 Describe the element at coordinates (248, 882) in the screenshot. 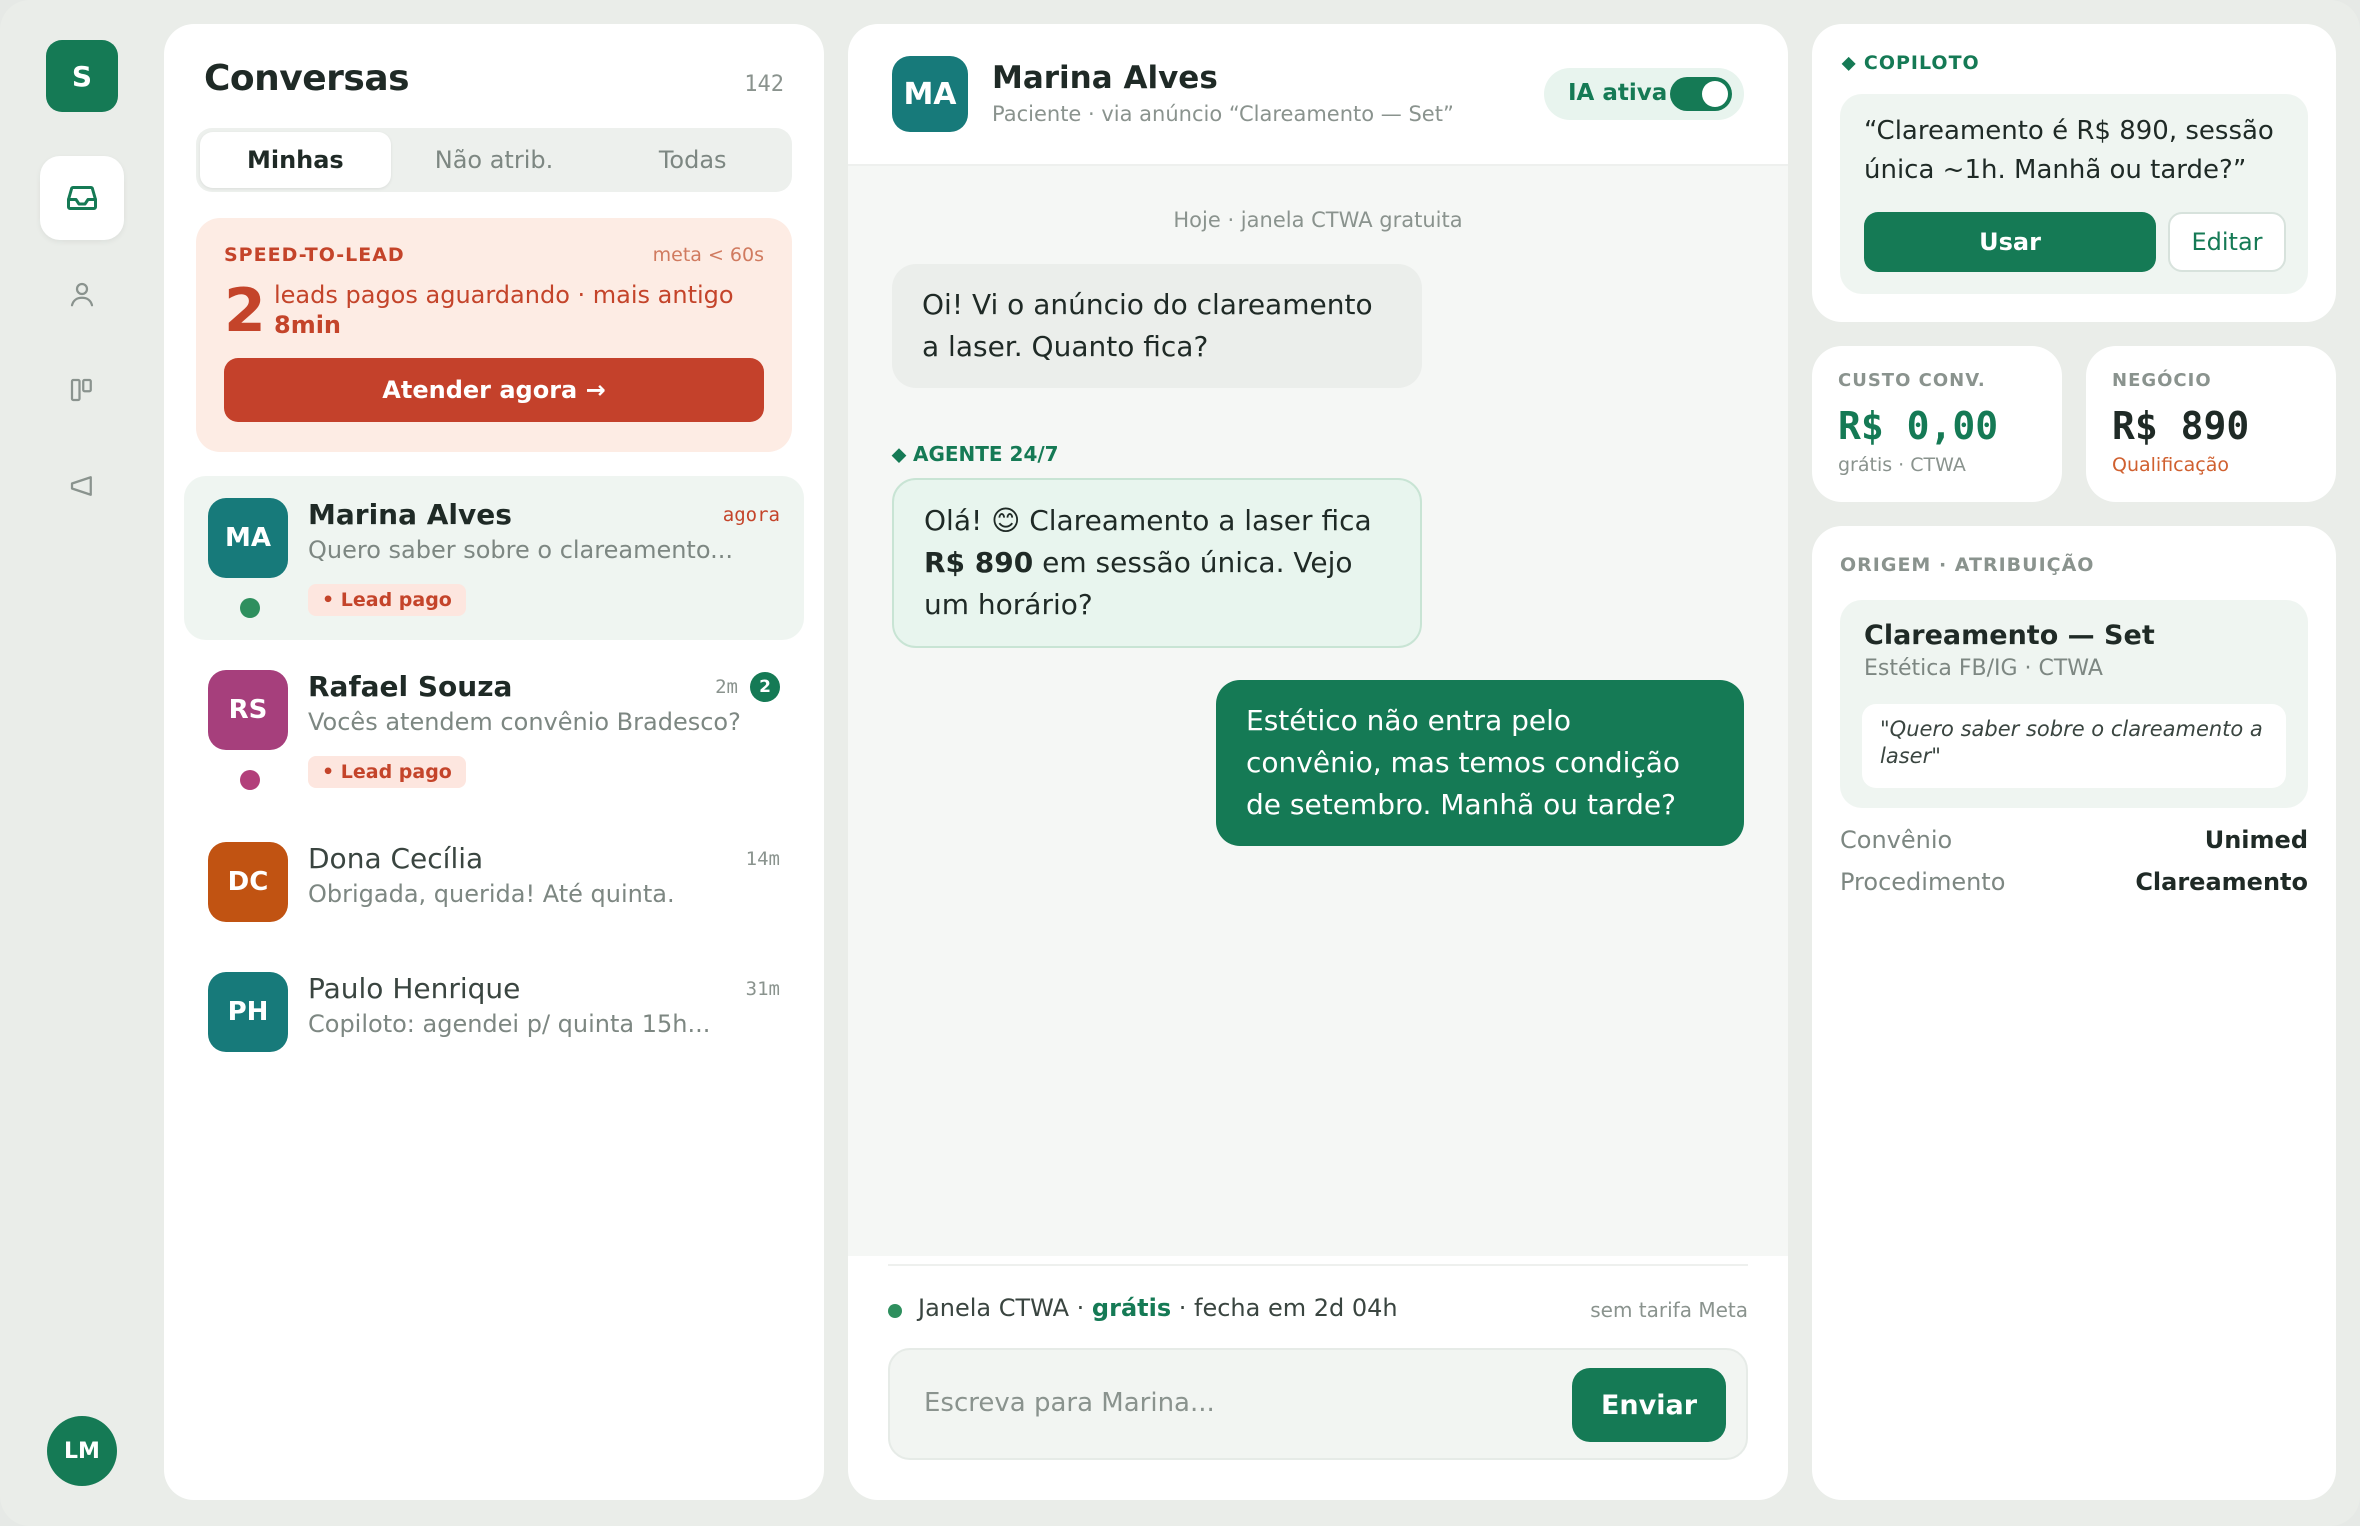

I see `avatar: DC` at that location.